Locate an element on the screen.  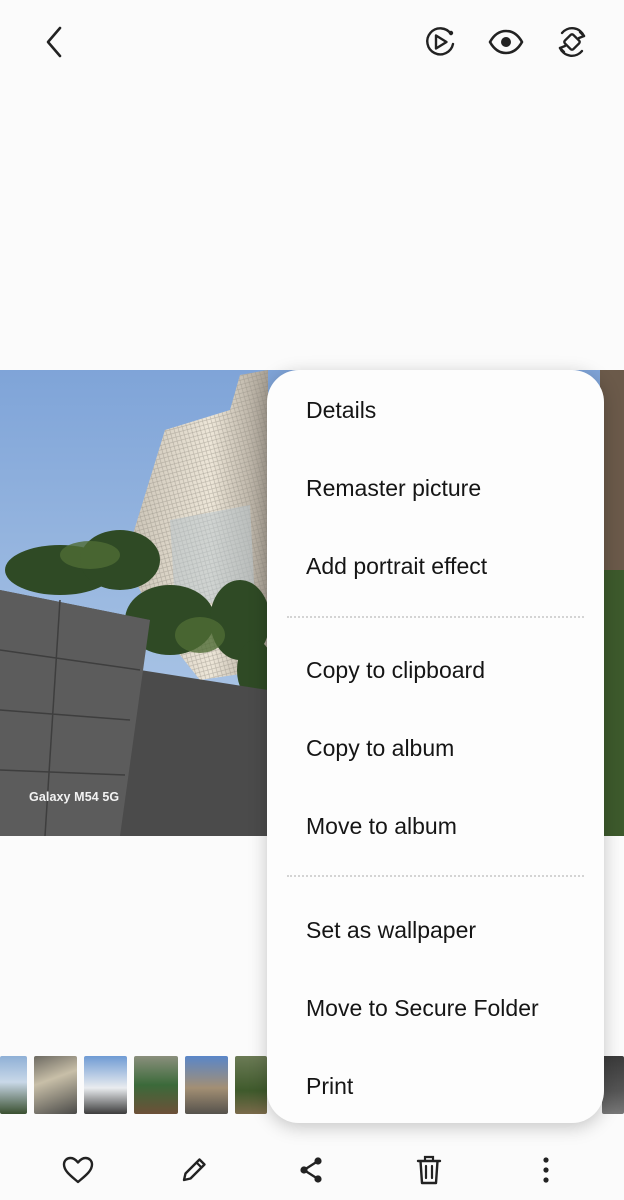
more-vertical-icon is located at coordinates (546, 1170).